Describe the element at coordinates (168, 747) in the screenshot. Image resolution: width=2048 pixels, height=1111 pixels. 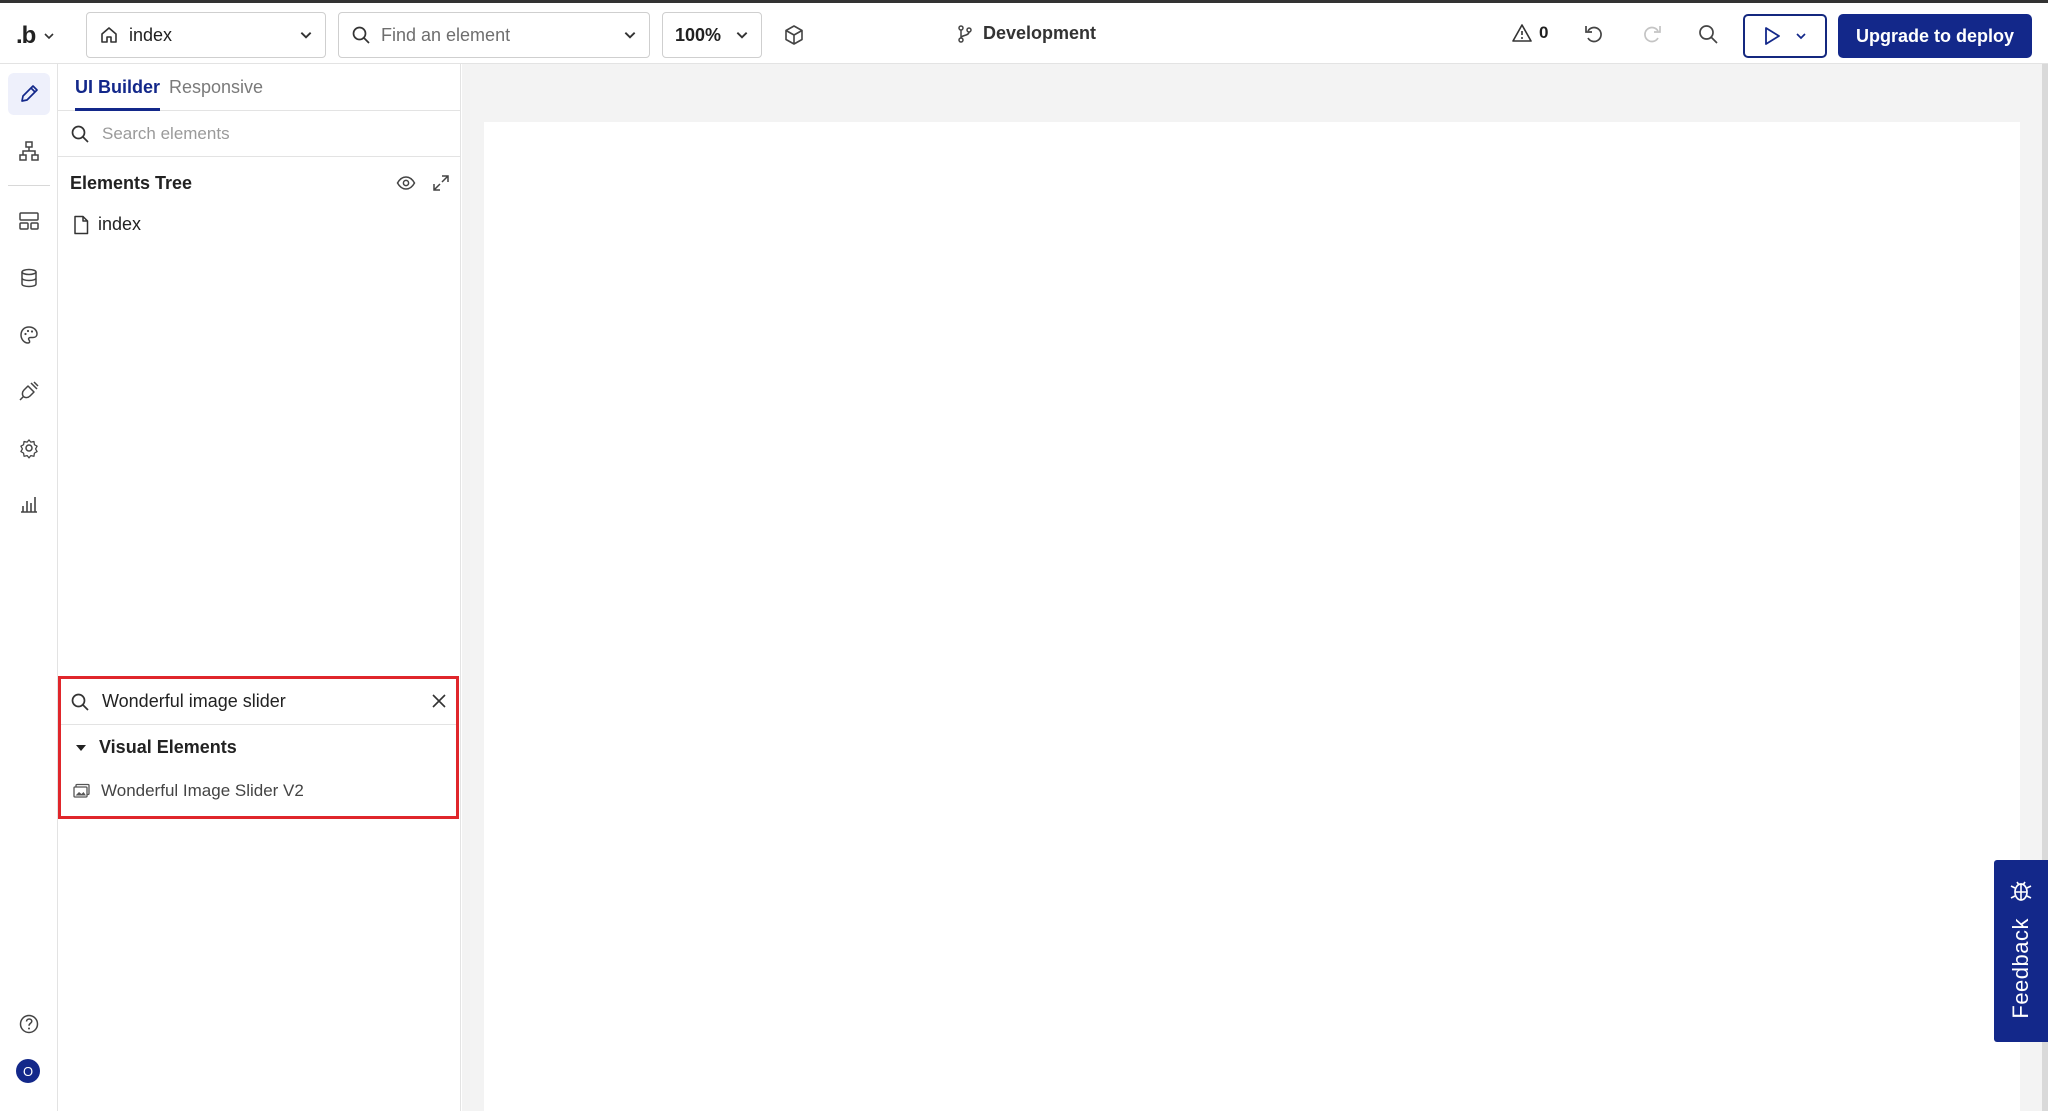
I see `group-label: Visual Elements` at that location.